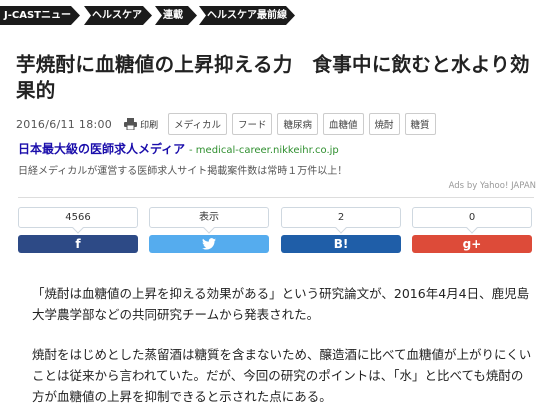  I want to click on print-label: 印刷, so click(149, 125).